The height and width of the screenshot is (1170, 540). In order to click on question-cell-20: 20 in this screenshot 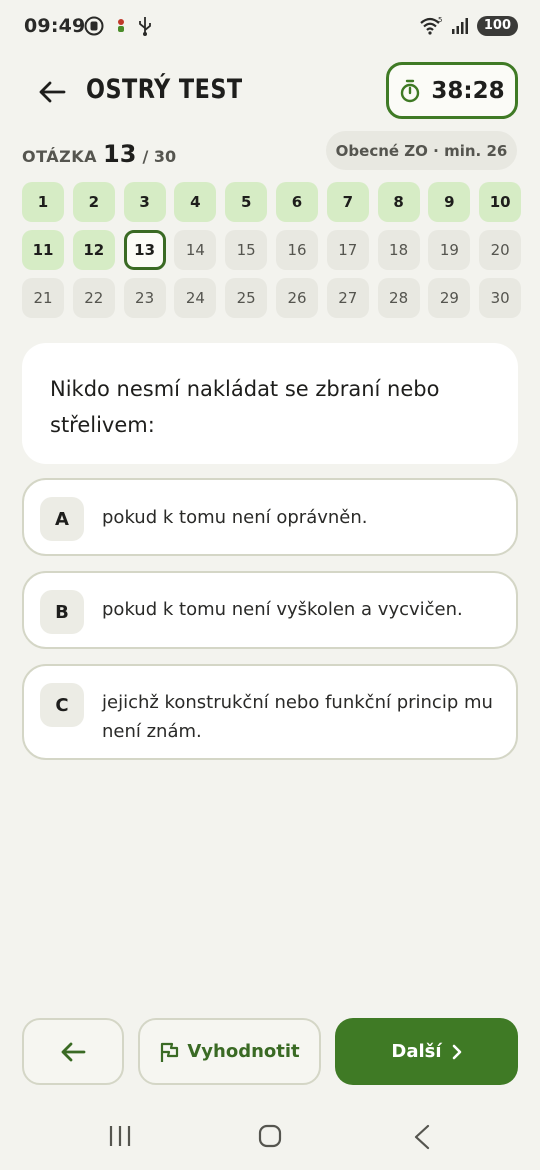, I will do `click(500, 250)`.